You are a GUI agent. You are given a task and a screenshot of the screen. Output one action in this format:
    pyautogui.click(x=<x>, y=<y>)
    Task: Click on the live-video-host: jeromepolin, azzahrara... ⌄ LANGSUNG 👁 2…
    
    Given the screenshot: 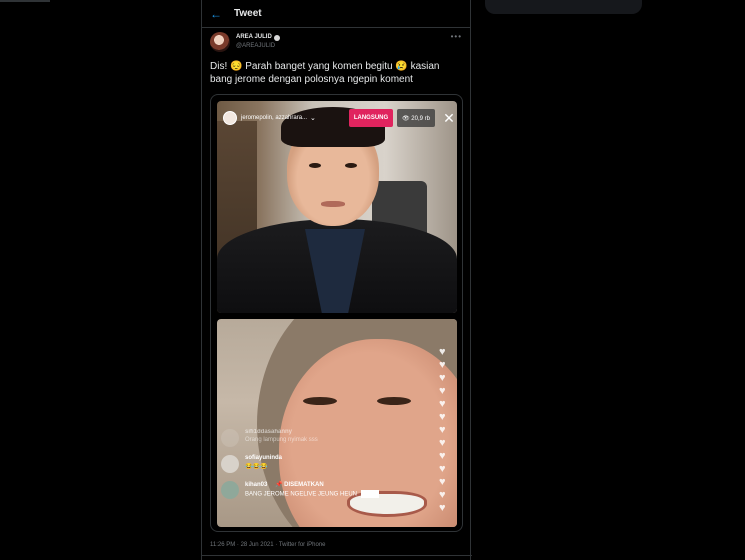 What is the action you would take?
    pyautogui.click(x=337, y=207)
    